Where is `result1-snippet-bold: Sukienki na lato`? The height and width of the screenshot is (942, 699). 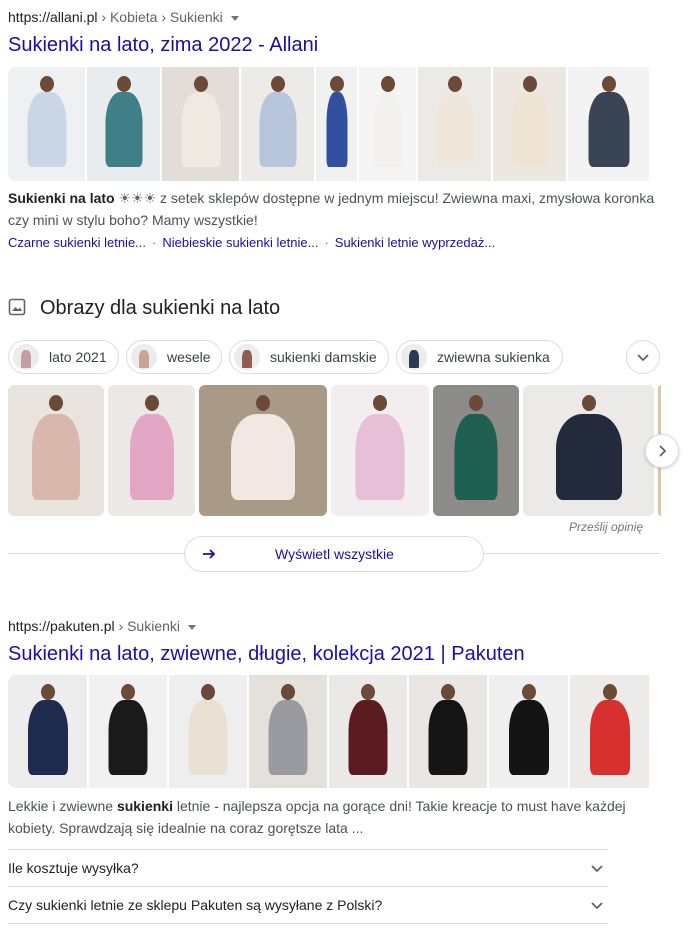 result1-snippet-bold: Sukienki na lato is located at coordinates (61, 198).